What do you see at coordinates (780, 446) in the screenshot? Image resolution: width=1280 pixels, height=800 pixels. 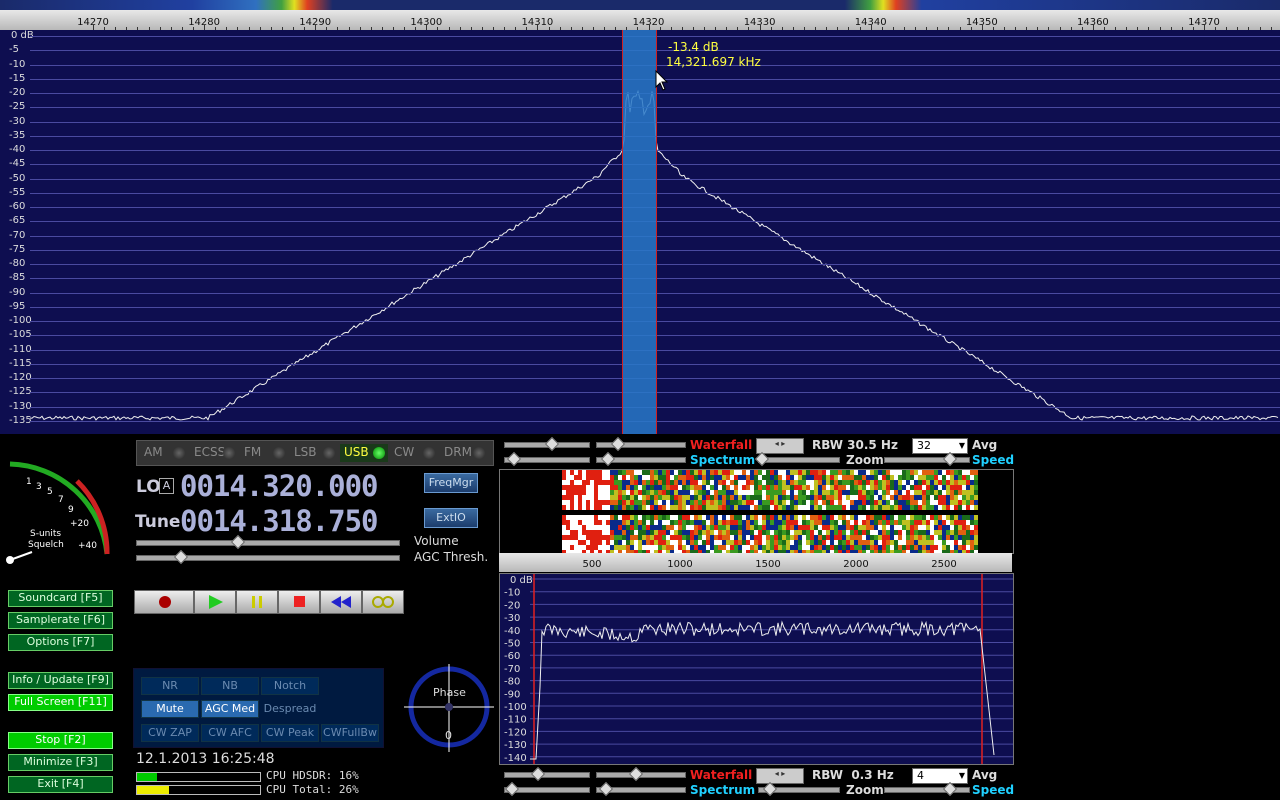 I see `rbw-stepper: ◂ ▸` at bounding box center [780, 446].